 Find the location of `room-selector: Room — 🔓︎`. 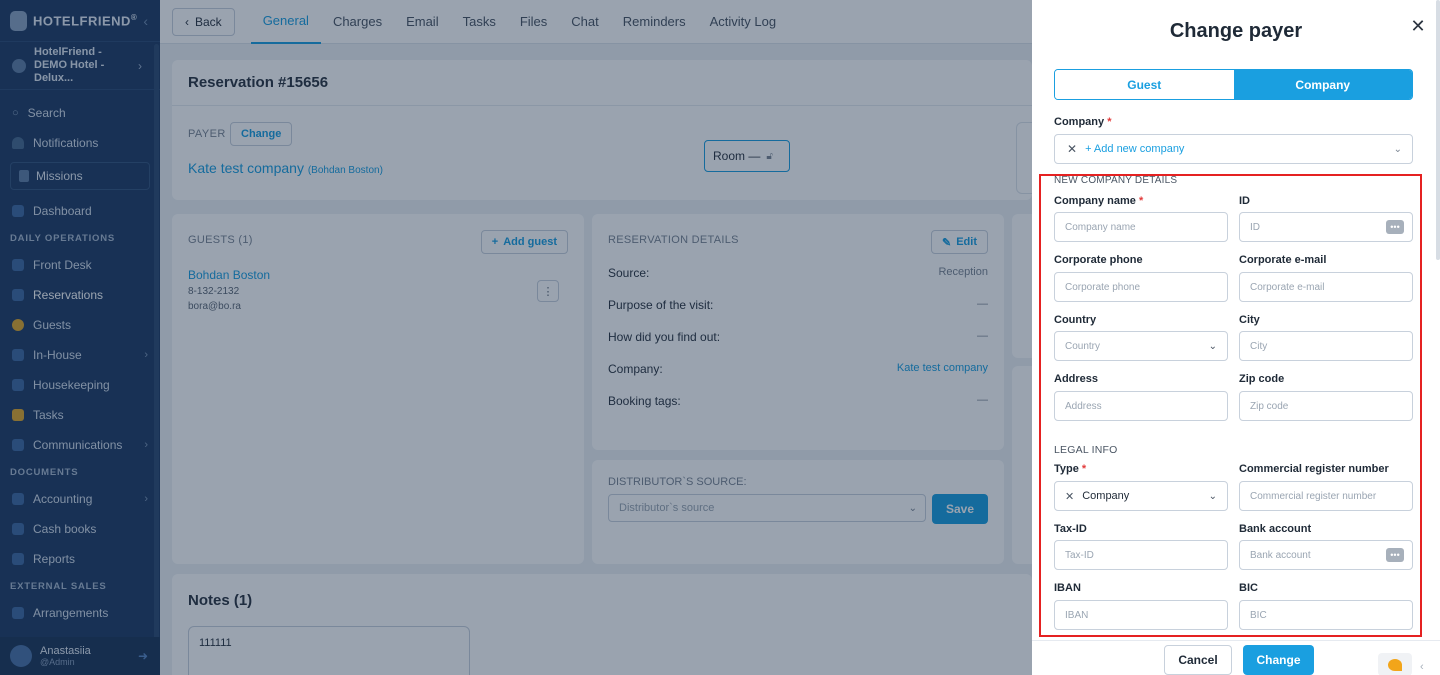

room-selector: Room — 🔓︎ is located at coordinates (747, 156).